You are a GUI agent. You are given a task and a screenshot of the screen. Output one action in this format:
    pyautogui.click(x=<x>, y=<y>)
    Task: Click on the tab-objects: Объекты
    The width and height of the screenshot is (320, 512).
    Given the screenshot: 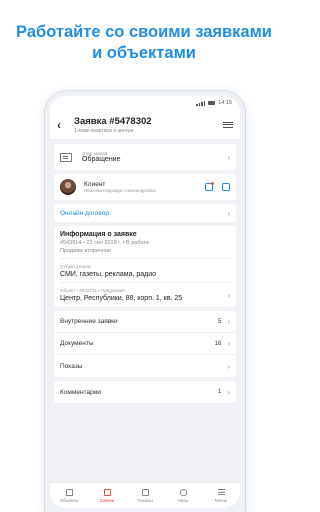 What is the action you would take?
    pyautogui.click(x=69, y=495)
    